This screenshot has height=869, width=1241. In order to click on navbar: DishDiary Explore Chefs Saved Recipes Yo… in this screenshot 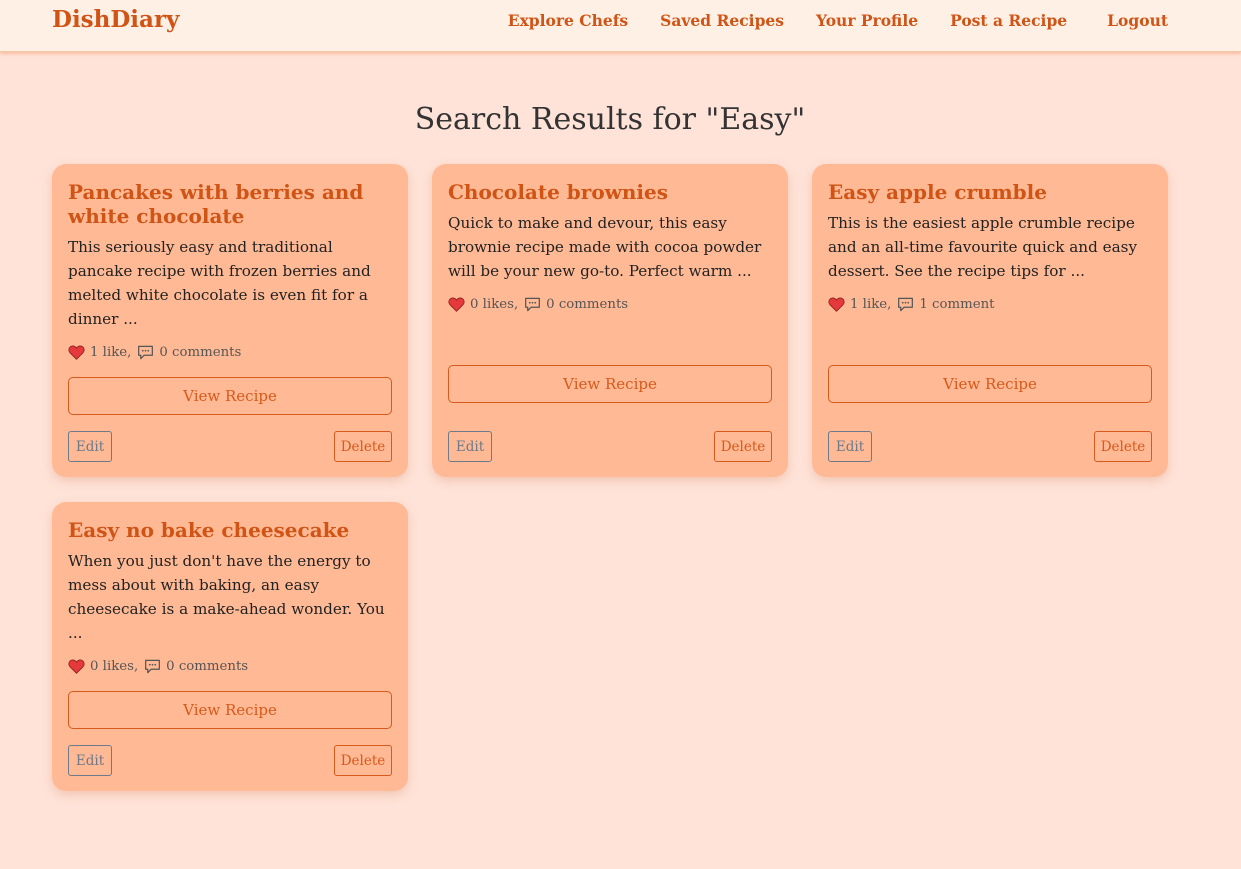, I will do `click(620, 26)`.